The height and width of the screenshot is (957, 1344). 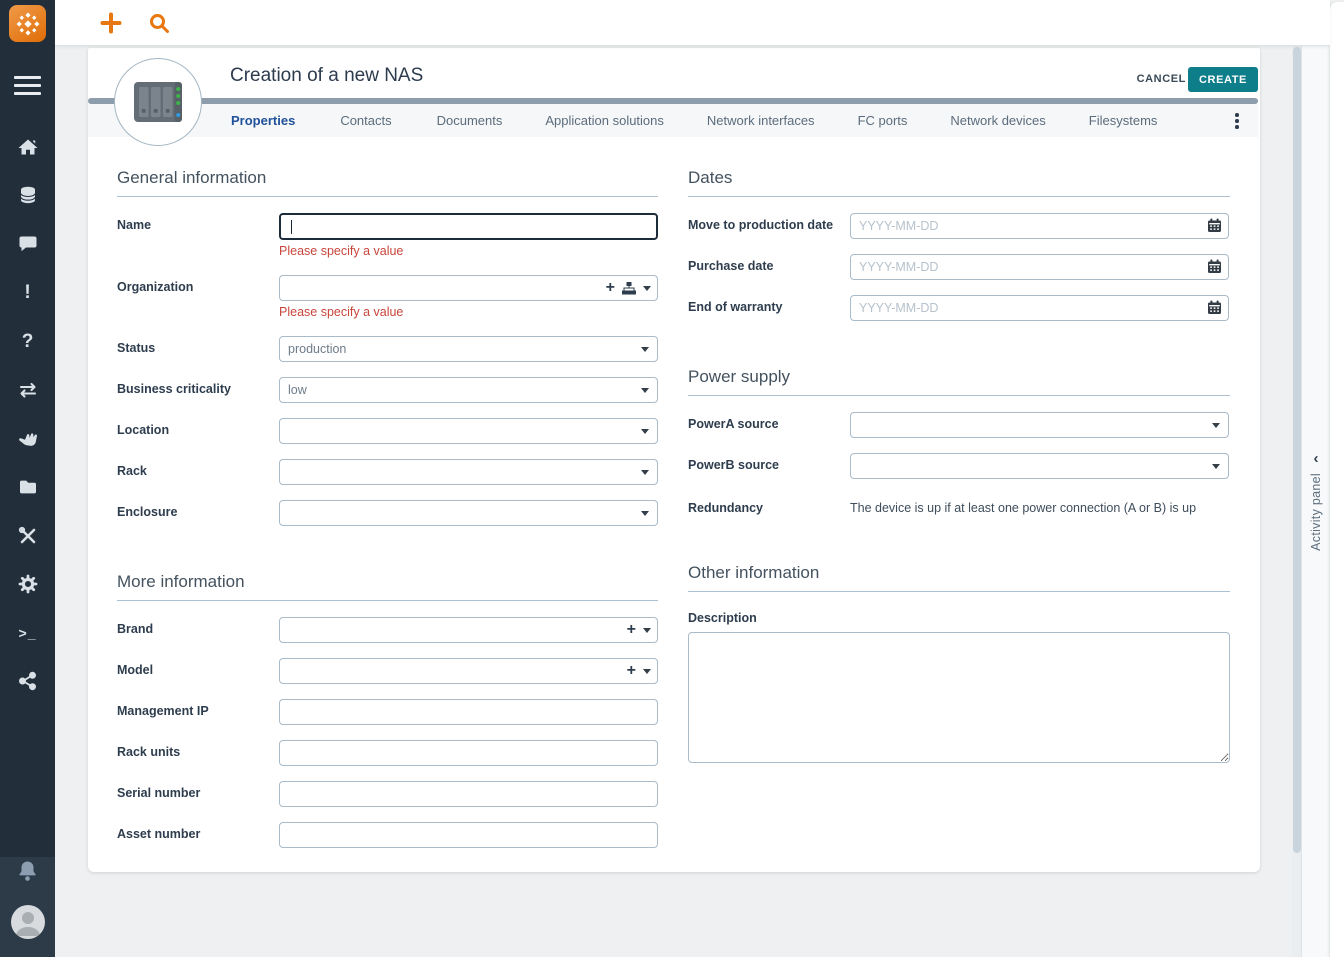 I want to click on add-brand-icon: +, so click(x=631, y=630).